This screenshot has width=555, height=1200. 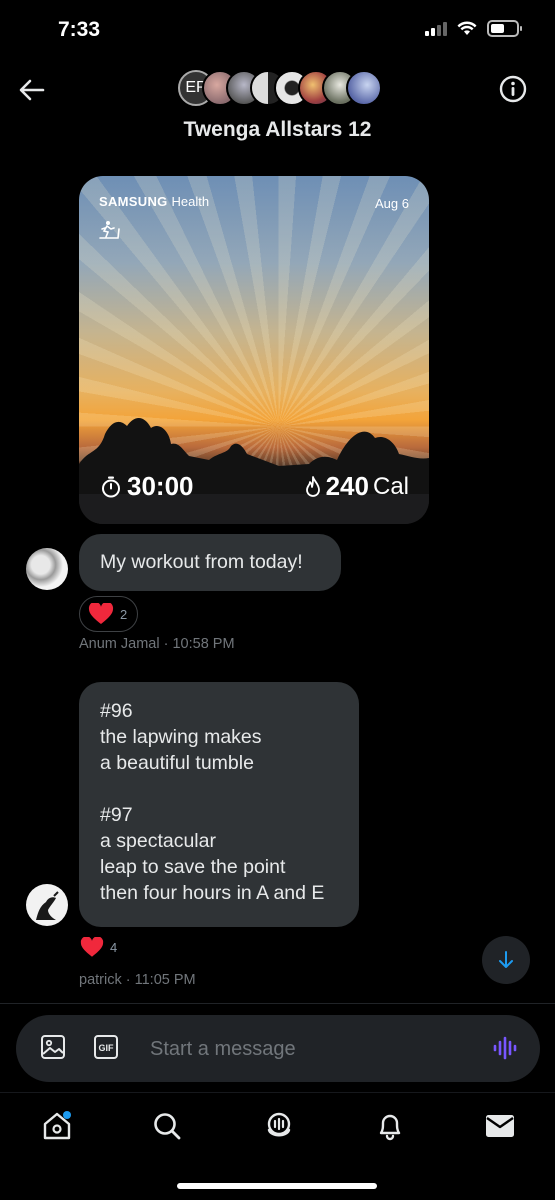 I want to click on message-line: a beautiful tumble, so click(x=177, y=763).